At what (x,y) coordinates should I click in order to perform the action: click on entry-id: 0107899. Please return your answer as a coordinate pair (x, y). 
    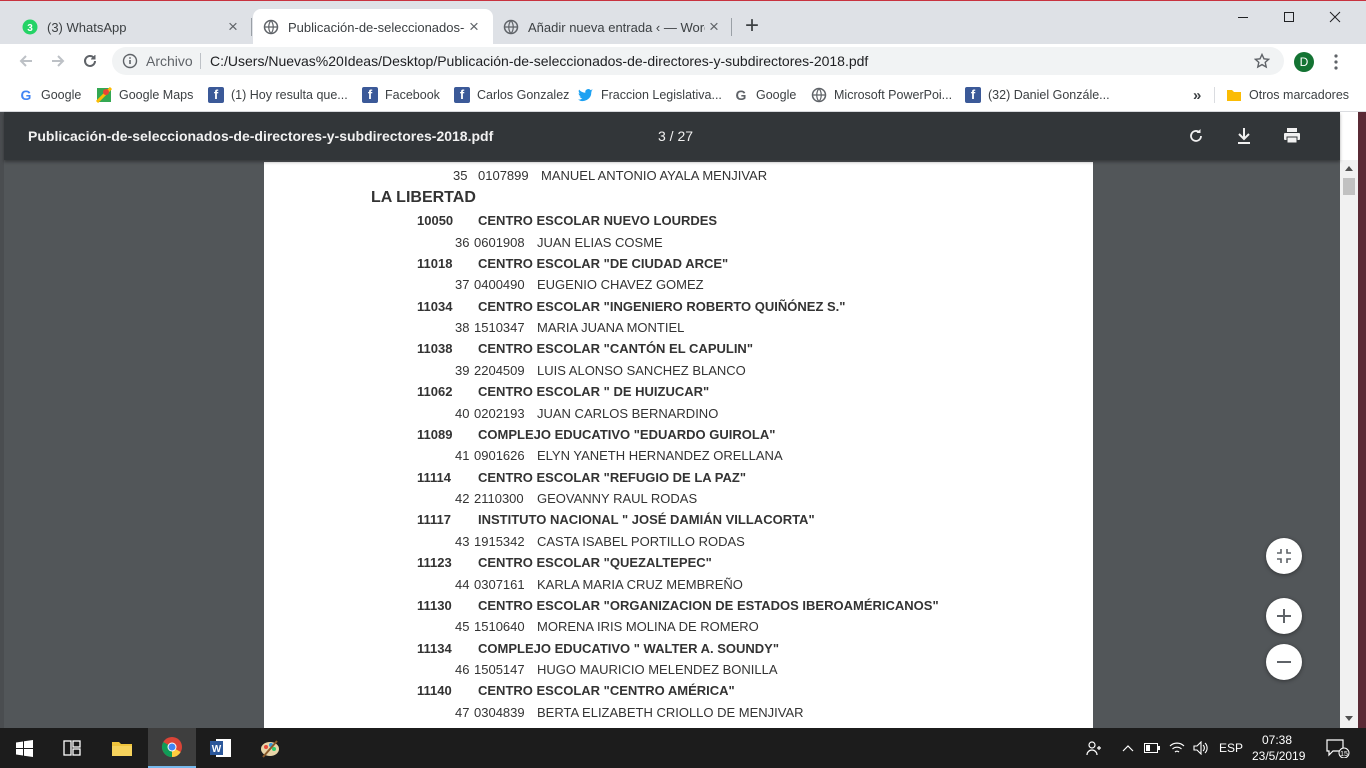
    Looking at the image, I should click on (503, 175).